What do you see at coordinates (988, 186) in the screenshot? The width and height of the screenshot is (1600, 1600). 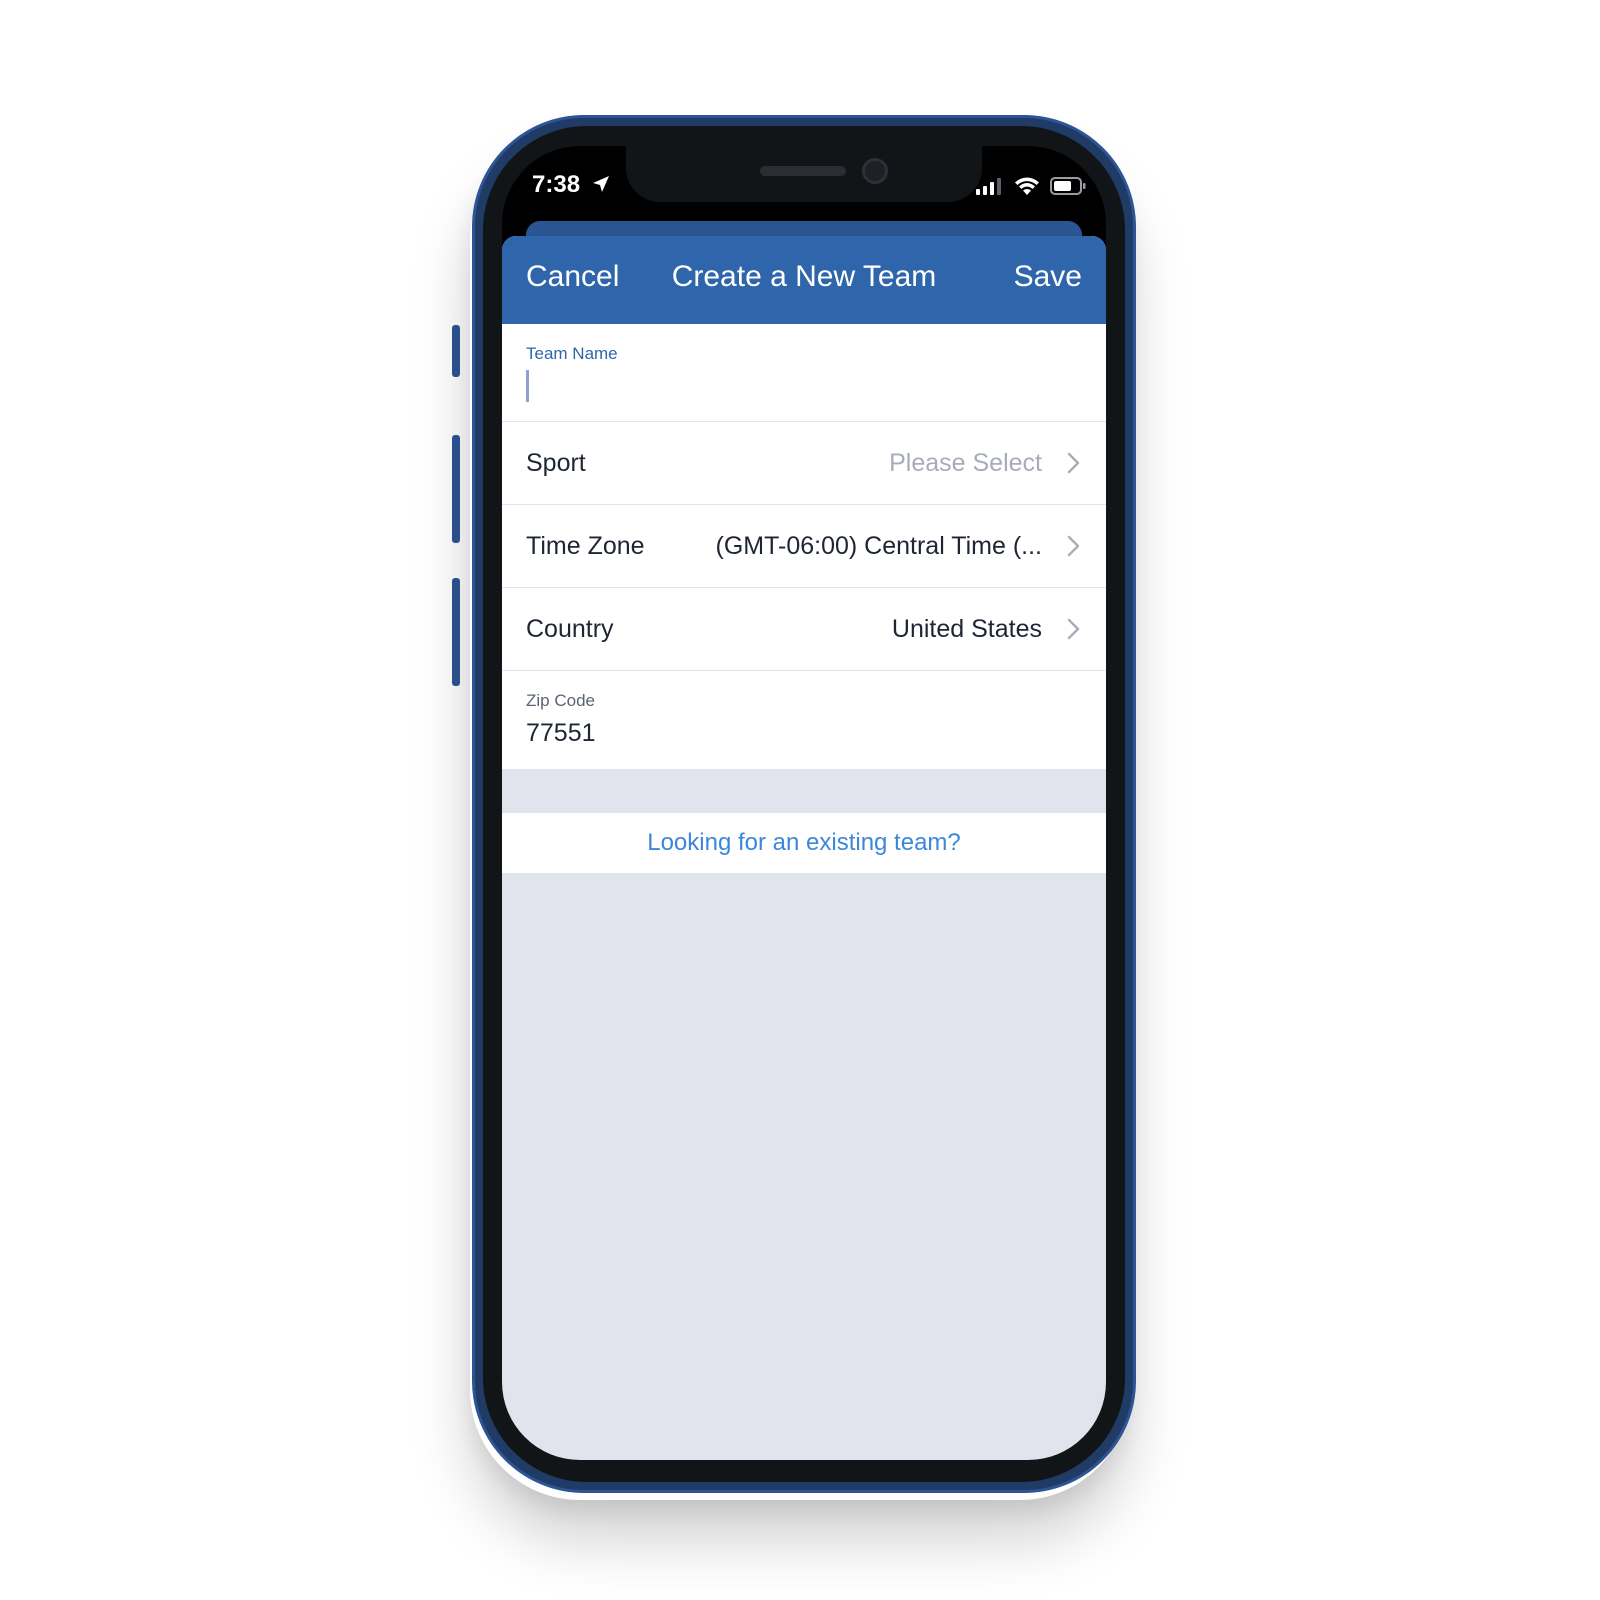 I see `cellular-signal-icon` at bounding box center [988, 186].